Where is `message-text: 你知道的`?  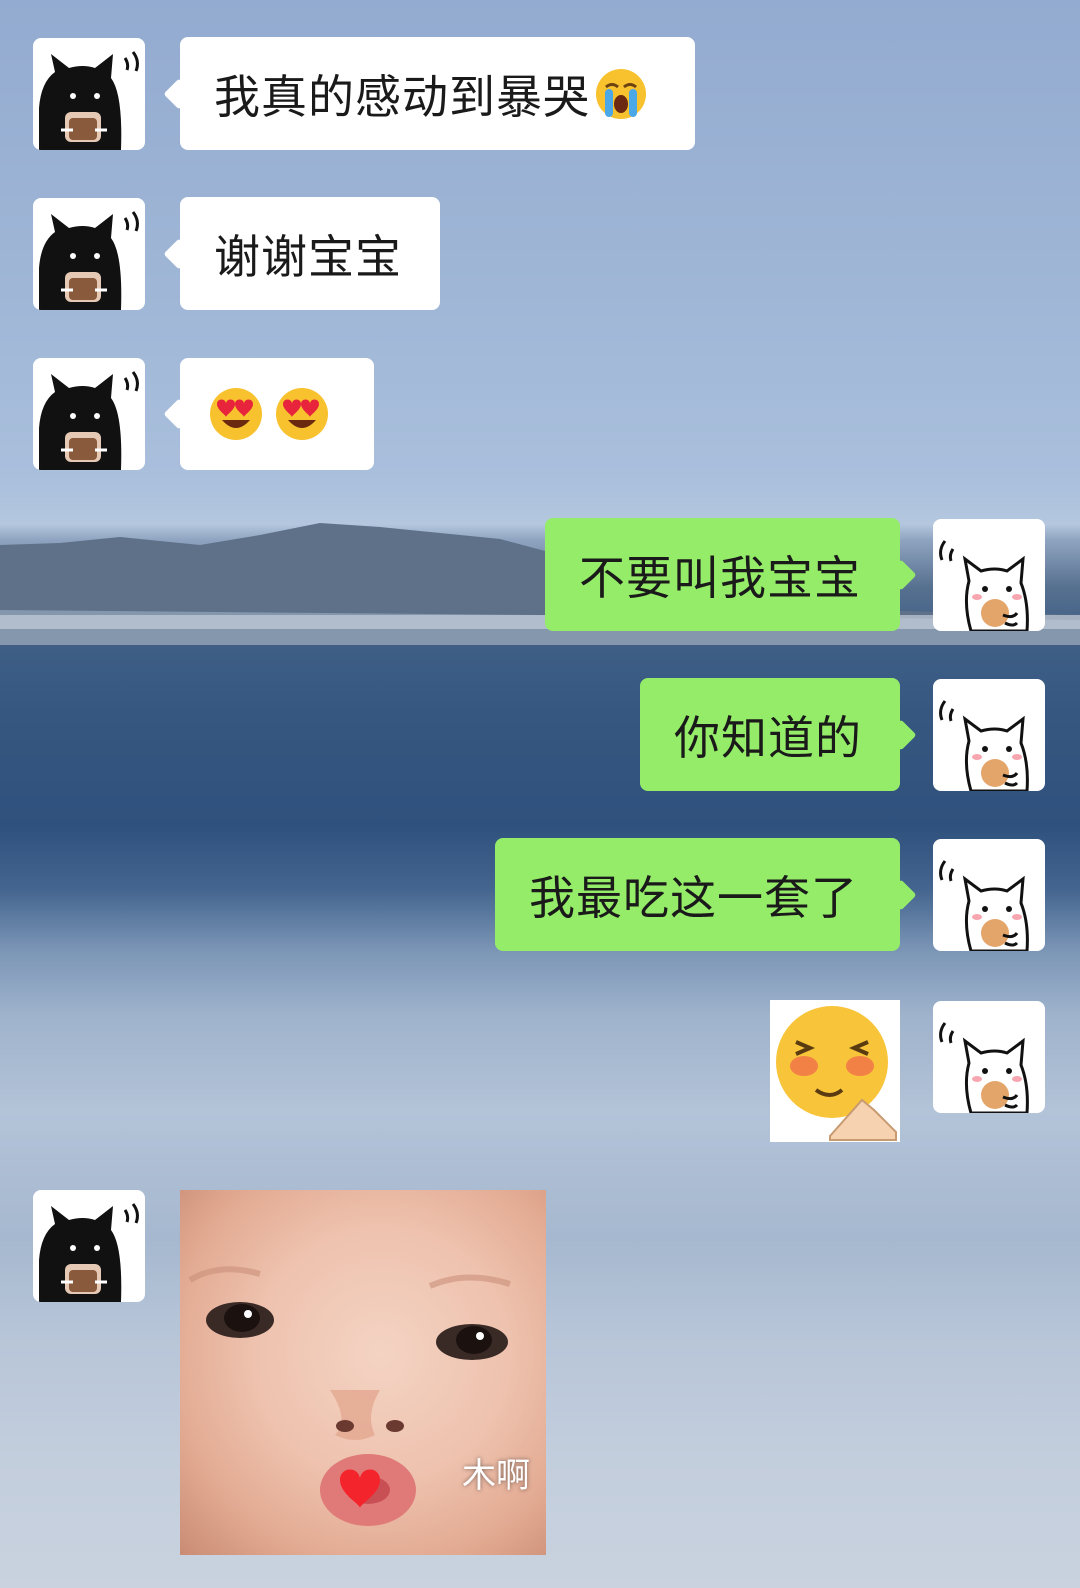
message-text: 你知道的 is located at coordinates (768, 737).